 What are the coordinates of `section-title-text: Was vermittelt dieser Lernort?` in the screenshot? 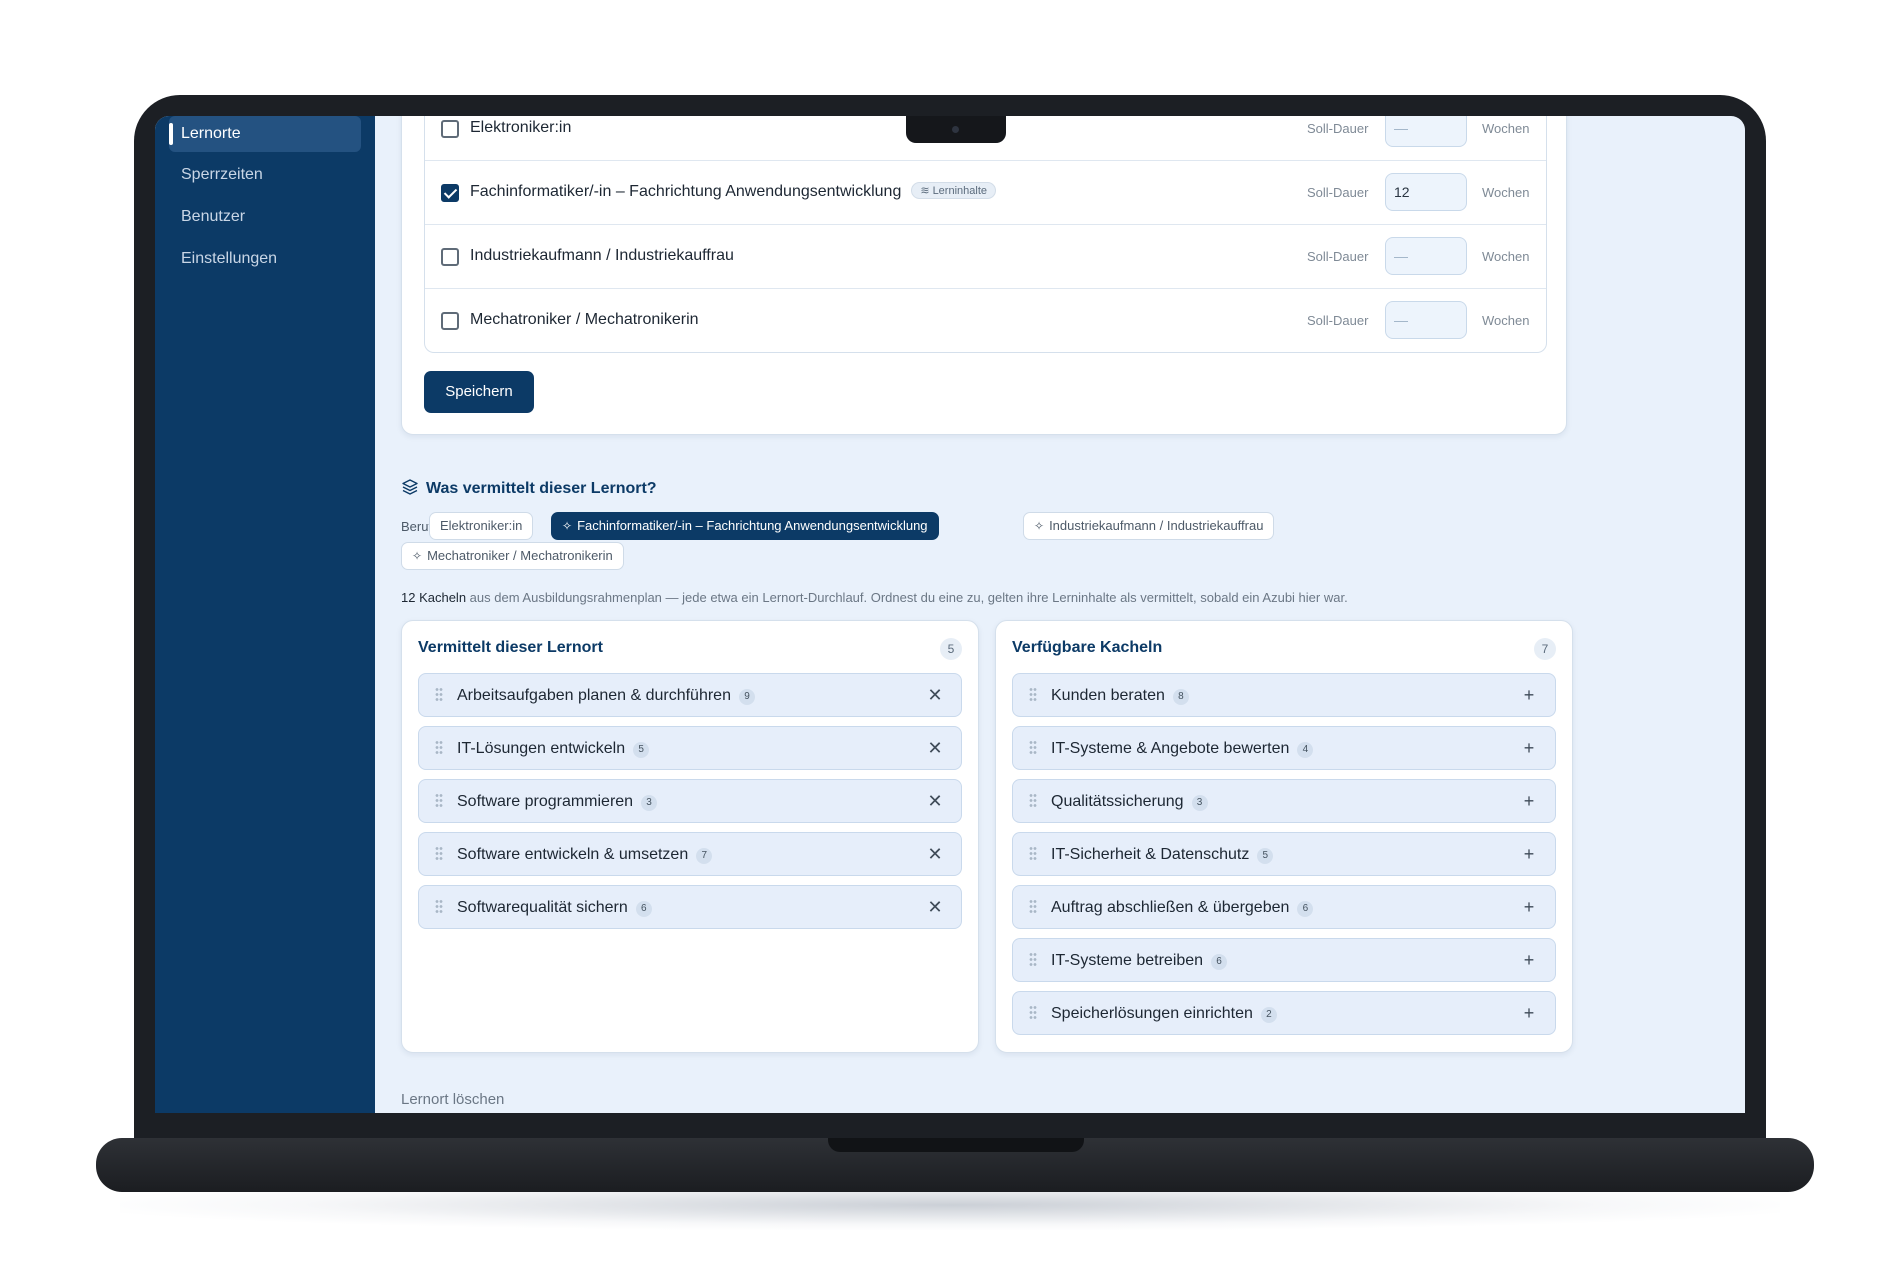 It's located at (541, 488).